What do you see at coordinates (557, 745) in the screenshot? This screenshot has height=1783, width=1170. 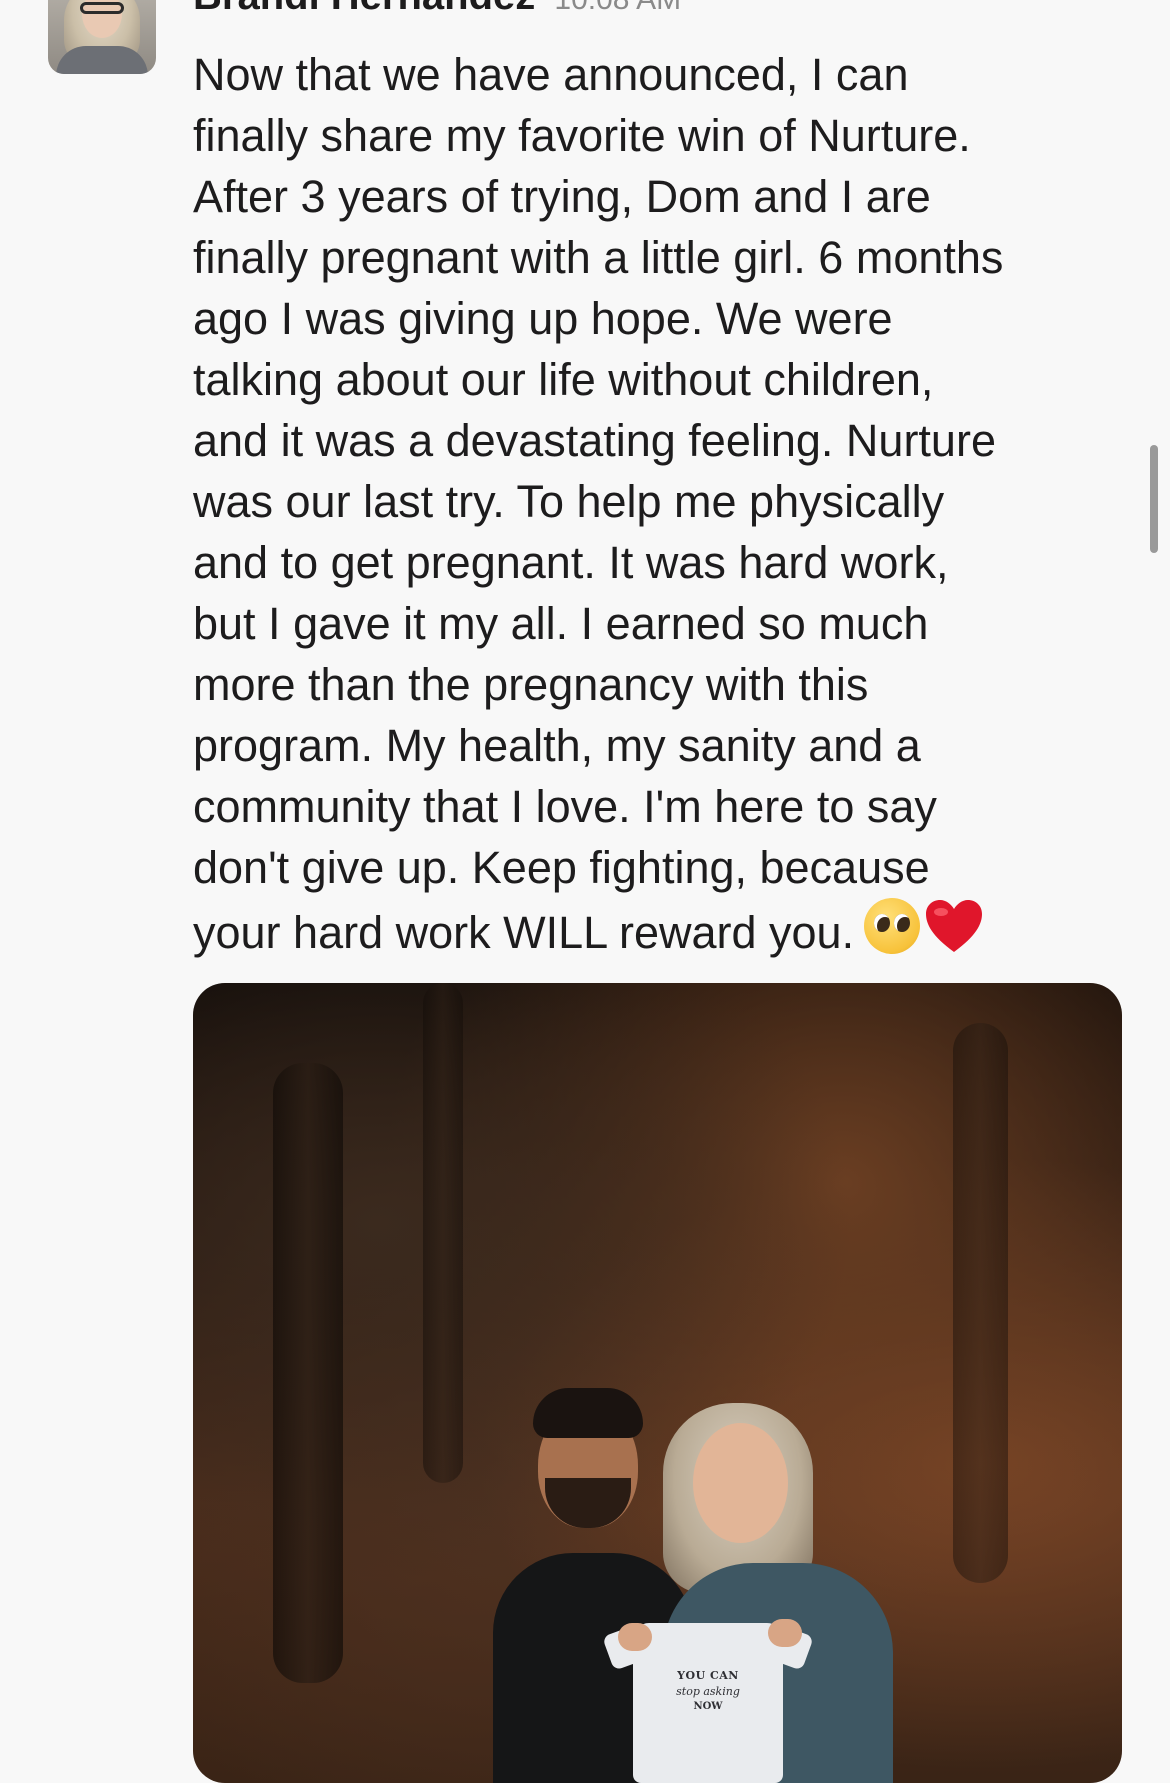 I see `message-line: program. My health, my sanity and a` at bounding box center [557, 745].